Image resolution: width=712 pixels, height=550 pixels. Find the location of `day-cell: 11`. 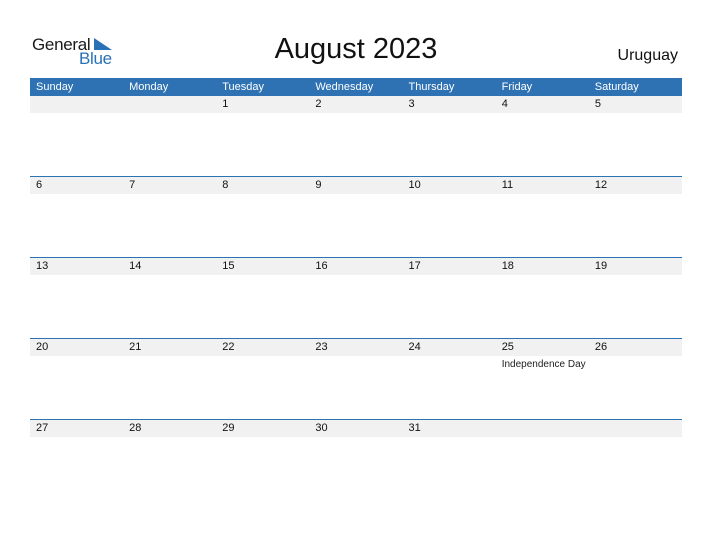

day-cell: 11 is located at coordinates (542, 217).